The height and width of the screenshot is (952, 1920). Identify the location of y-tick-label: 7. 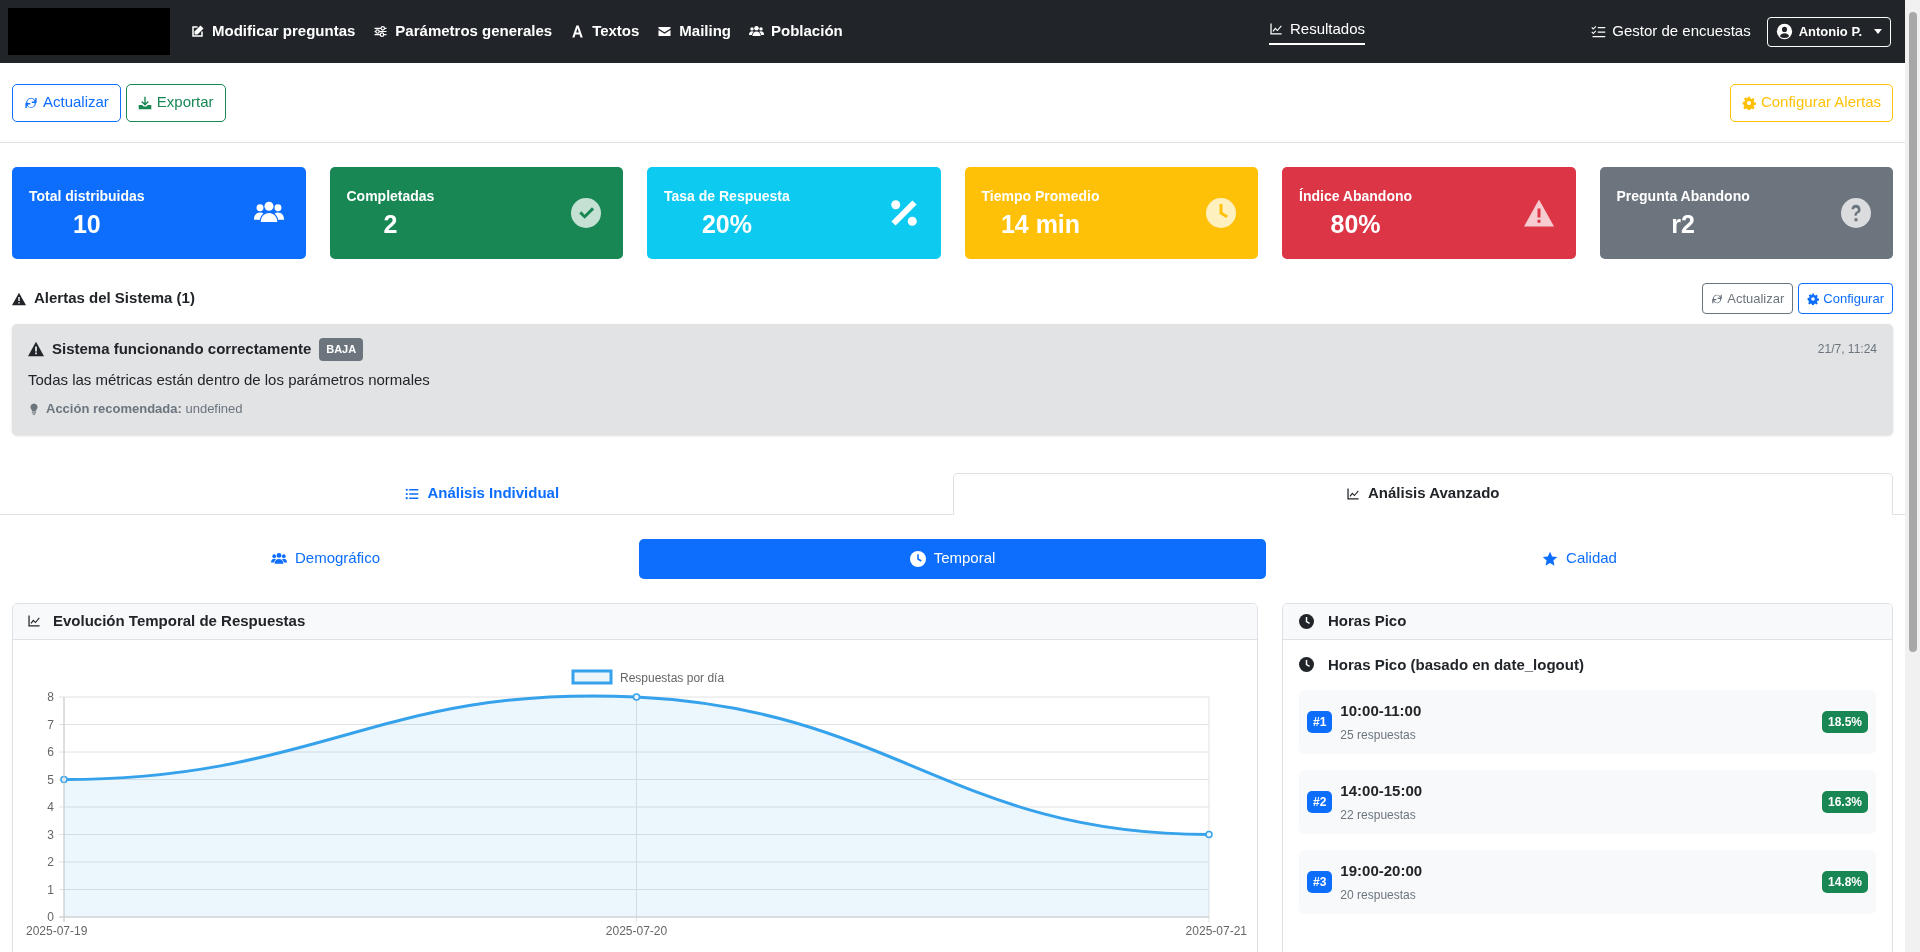
(50, 724).